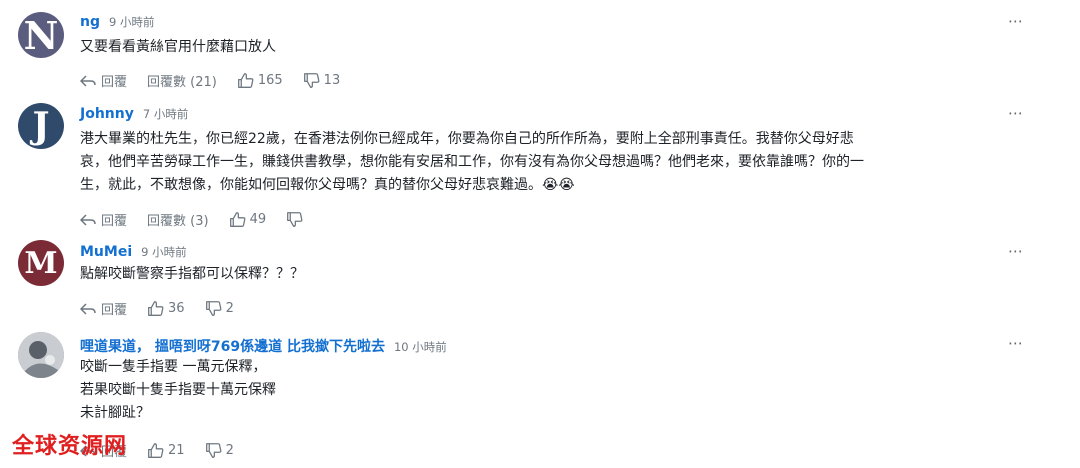 This screenshot has height=468, width=1080. I want to click on avatar, so click(41, 355).